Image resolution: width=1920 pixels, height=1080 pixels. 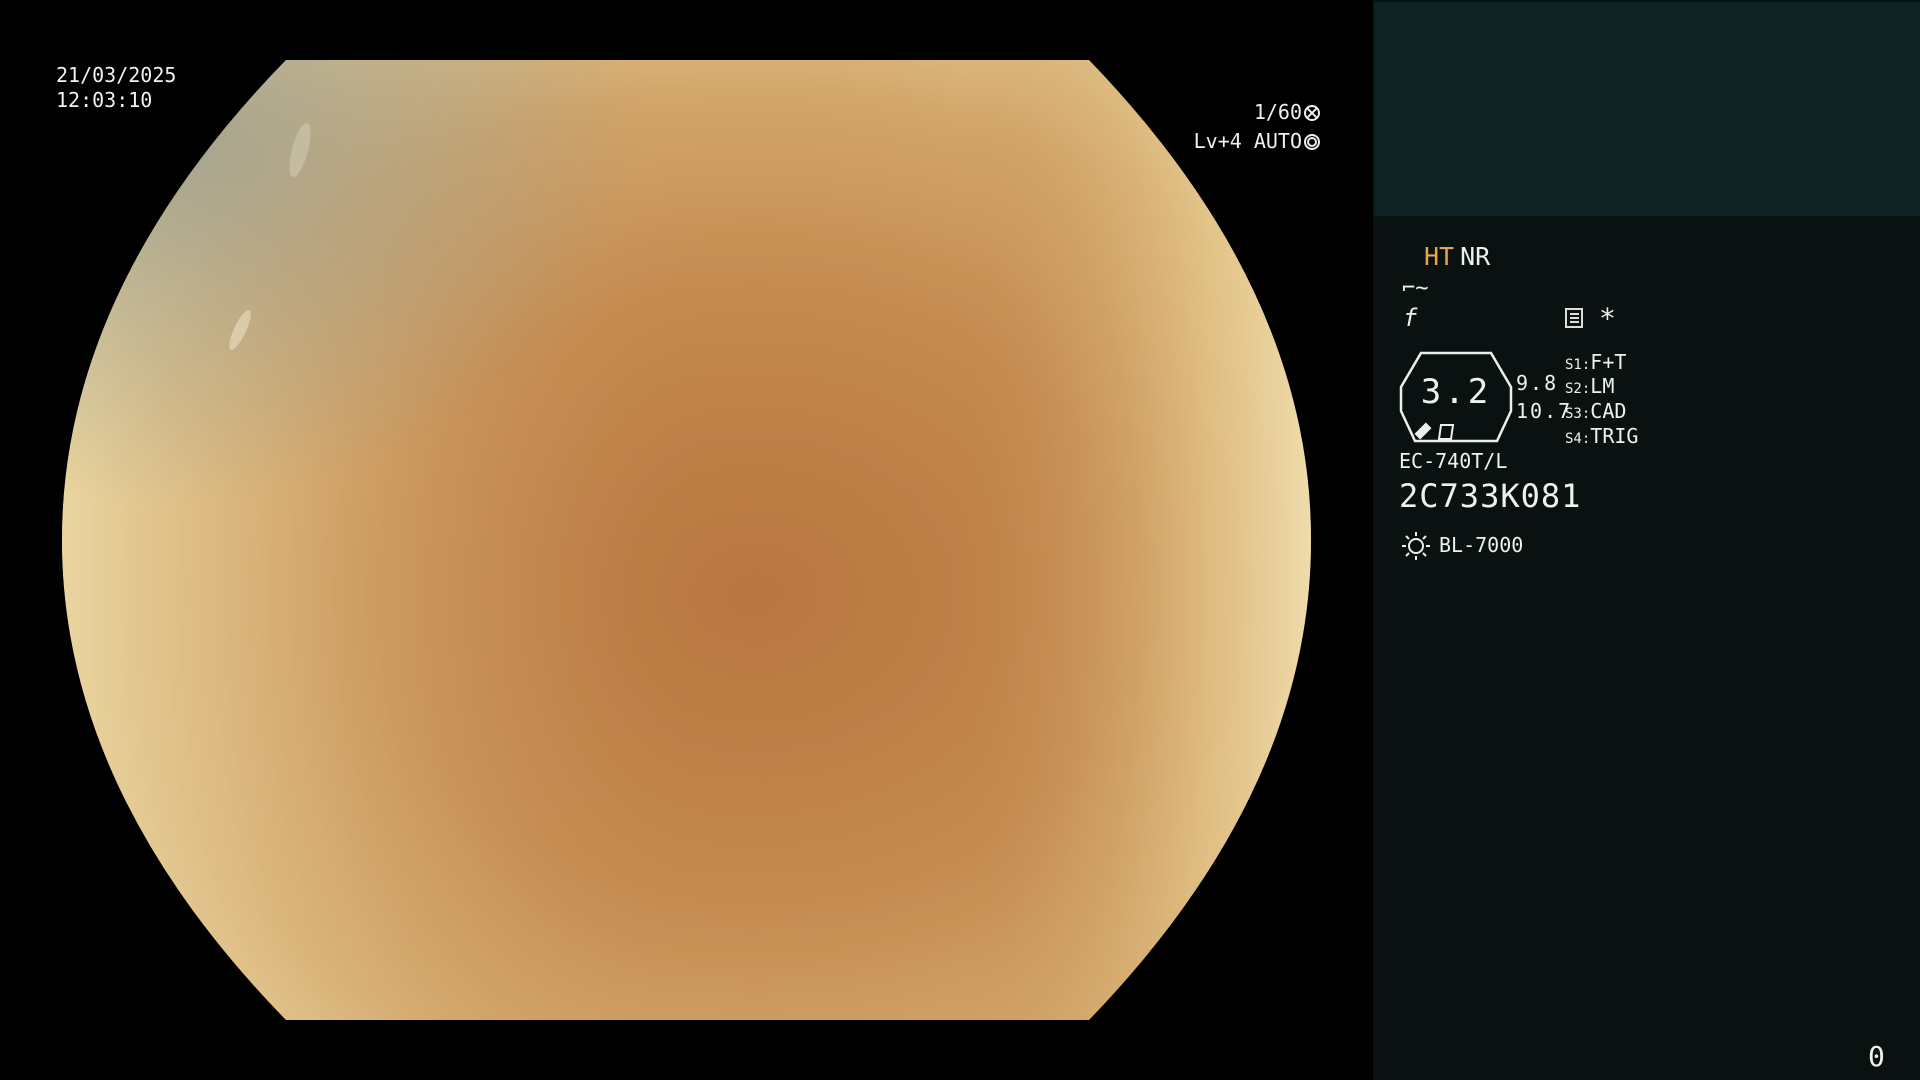 I want to click on scope-model-text: EC-740T/L, so click(x=1453, y=461).